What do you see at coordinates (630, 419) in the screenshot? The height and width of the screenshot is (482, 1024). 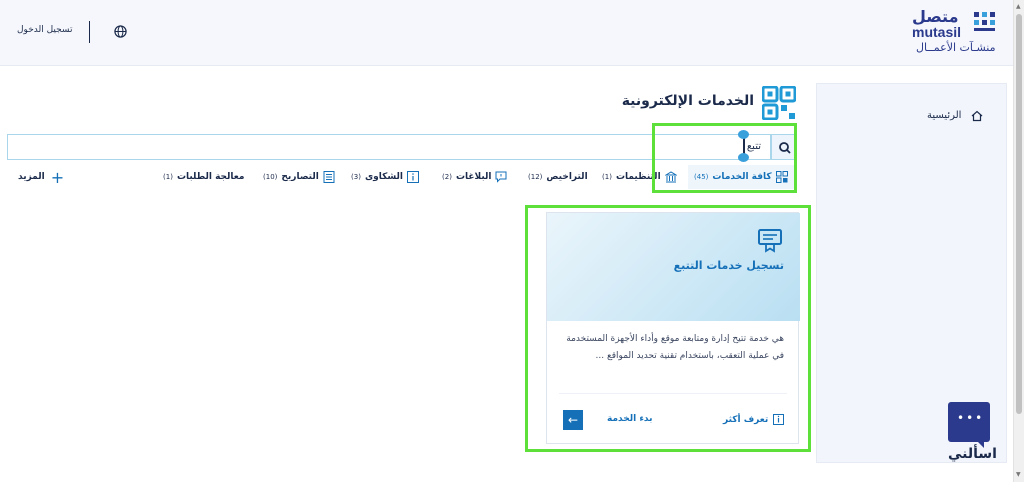 I see `start-service-link: بدء الخدمة` at bounding box center [630, 419].